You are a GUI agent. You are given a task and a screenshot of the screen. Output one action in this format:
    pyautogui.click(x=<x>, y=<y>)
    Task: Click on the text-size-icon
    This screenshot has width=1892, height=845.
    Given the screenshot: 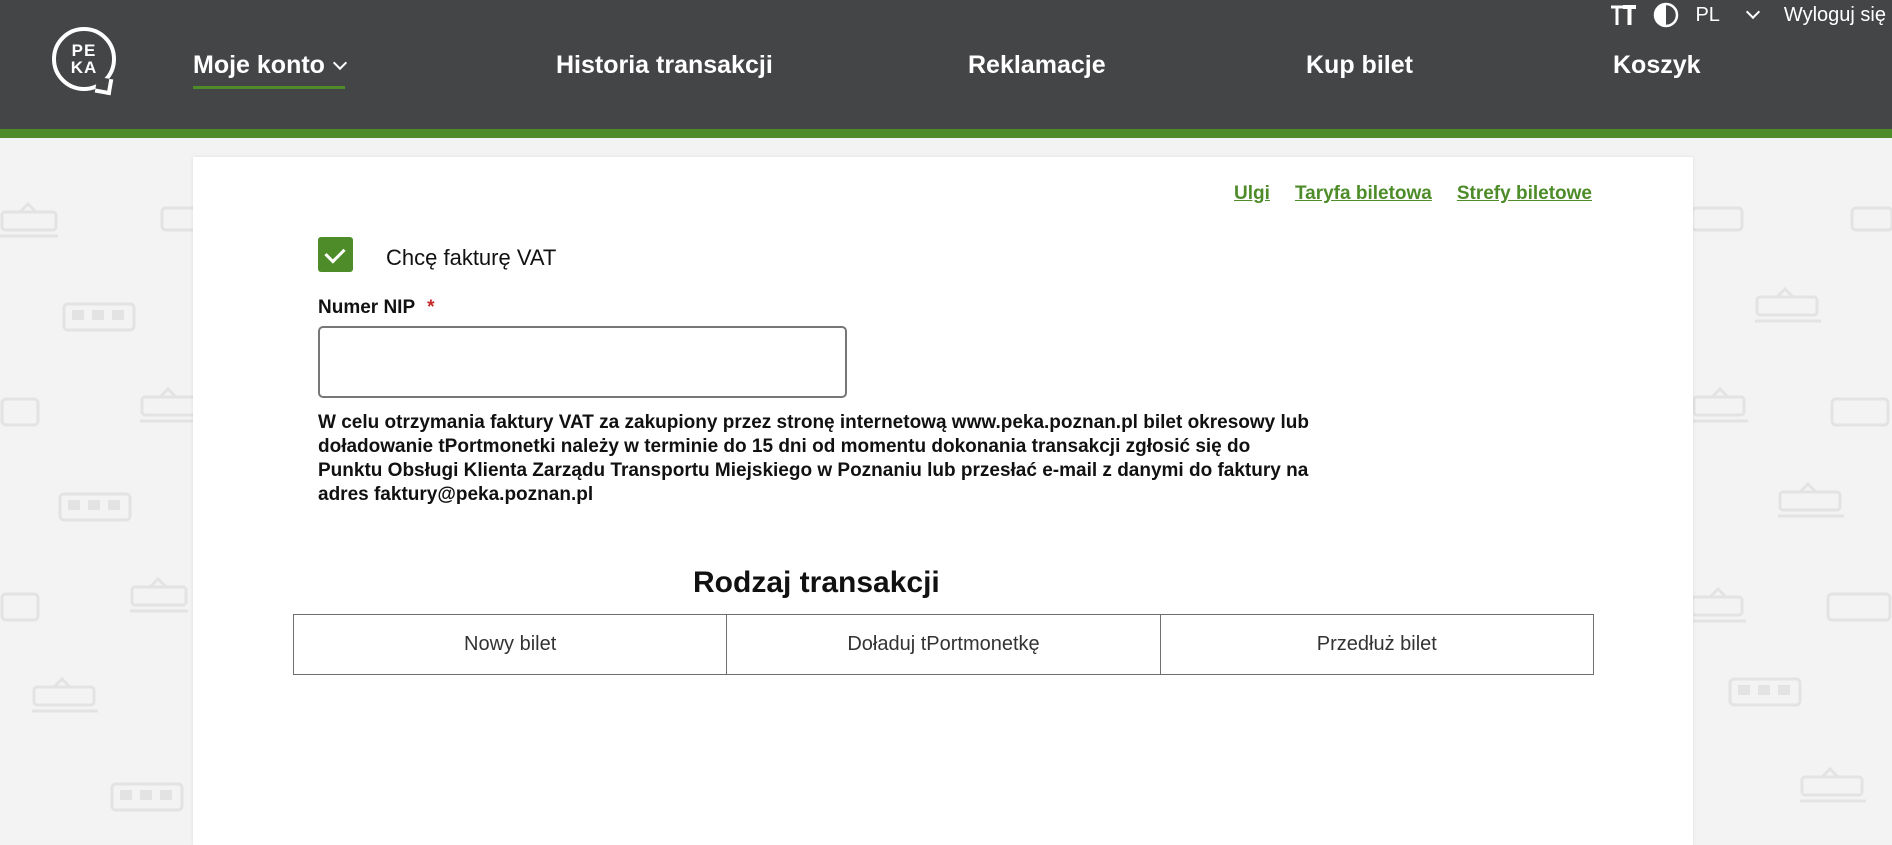 What is the action you would take?
    pyautogui.click(x=1624, y=15)
    